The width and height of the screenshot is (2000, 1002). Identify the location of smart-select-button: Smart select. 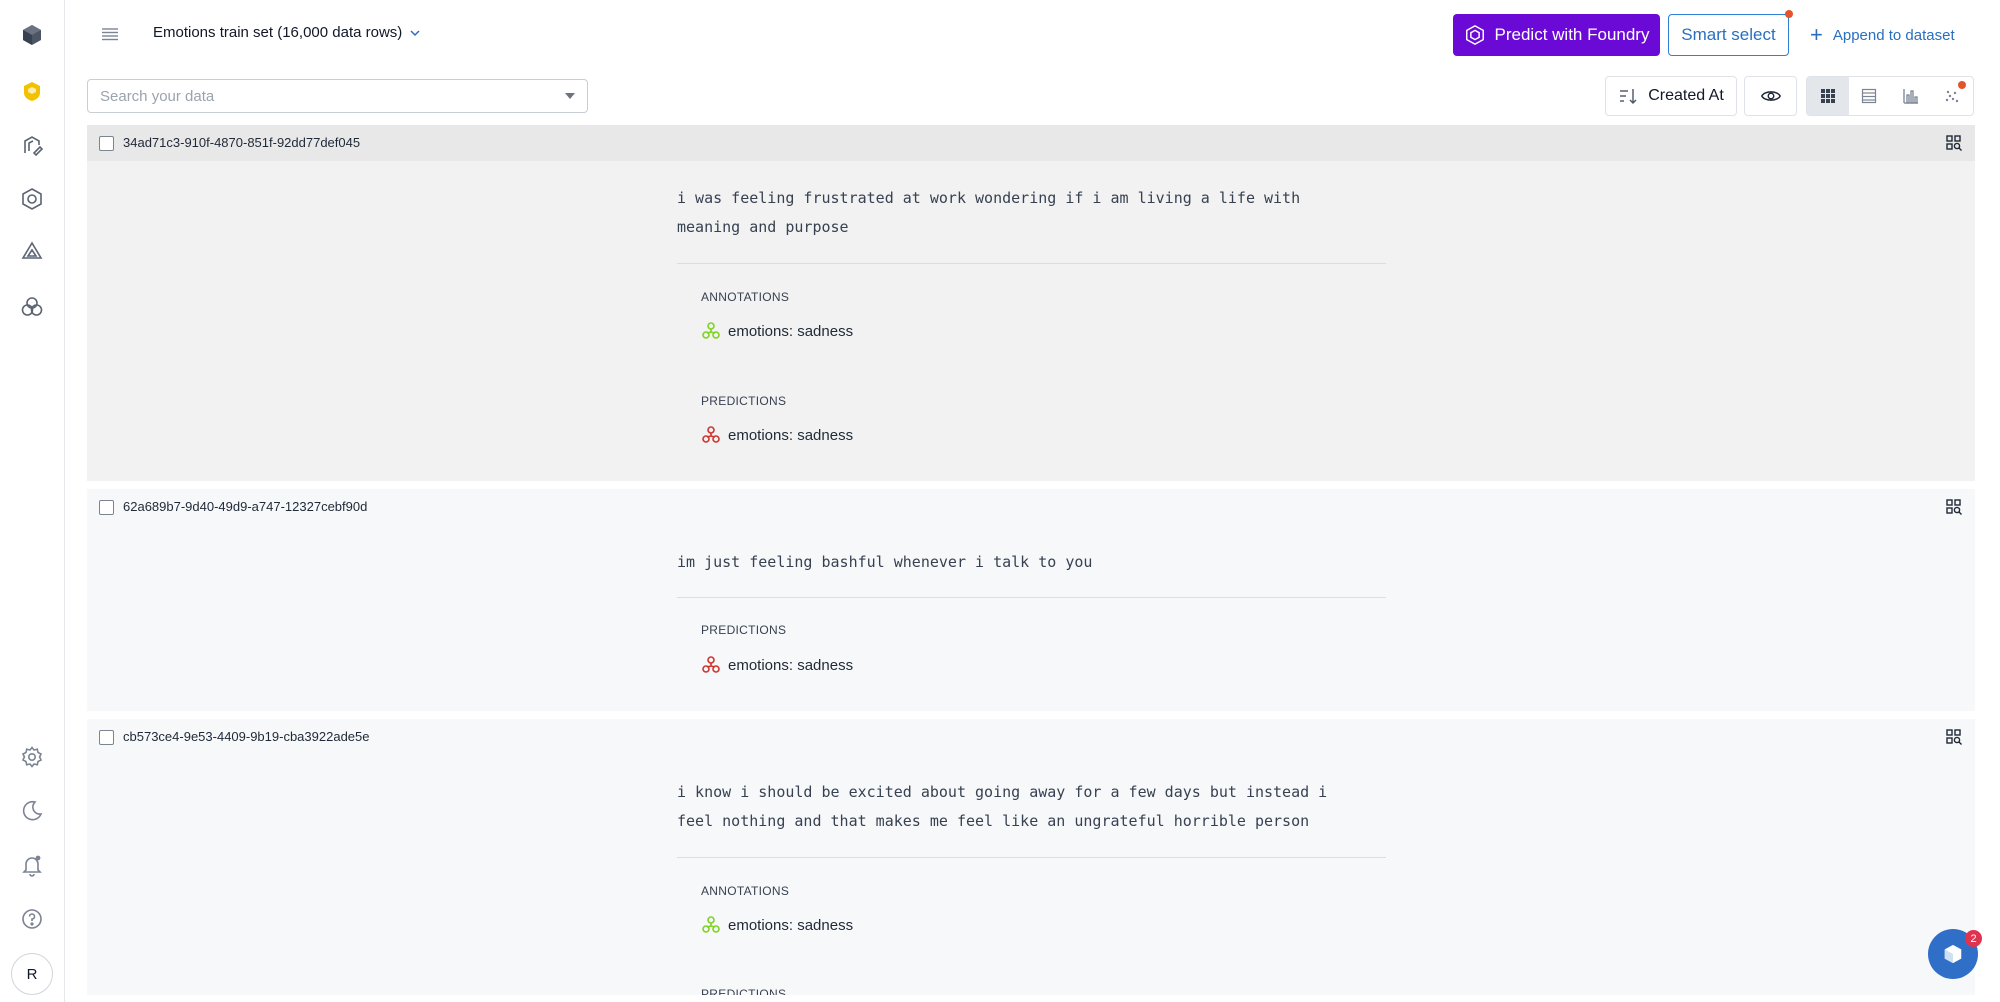
(1728, 35).